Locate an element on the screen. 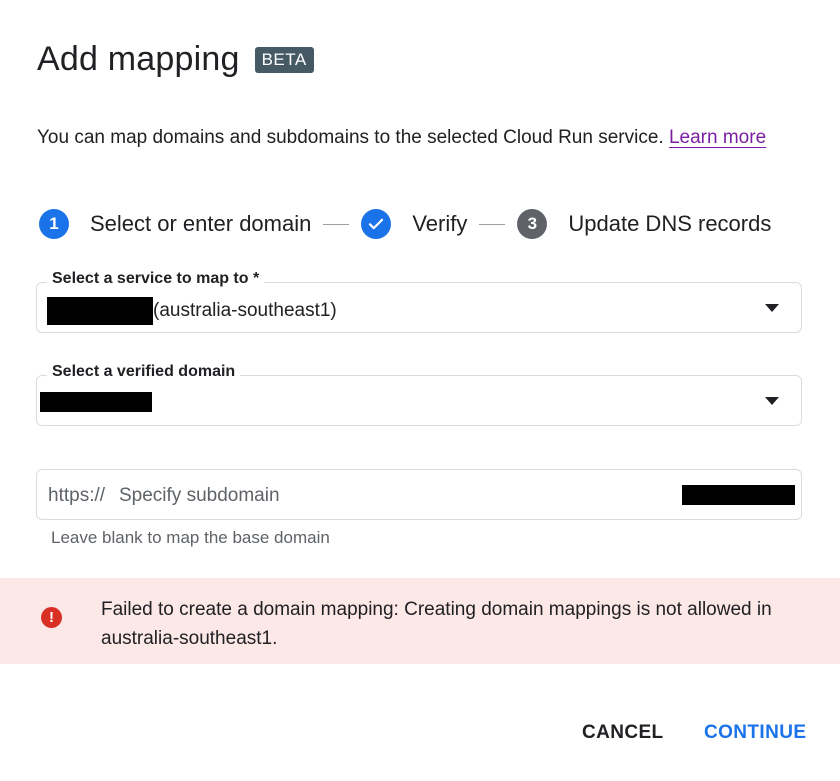 This screenshot has height=781, width=840. domain-select-value is located at coordinates (96, 402).